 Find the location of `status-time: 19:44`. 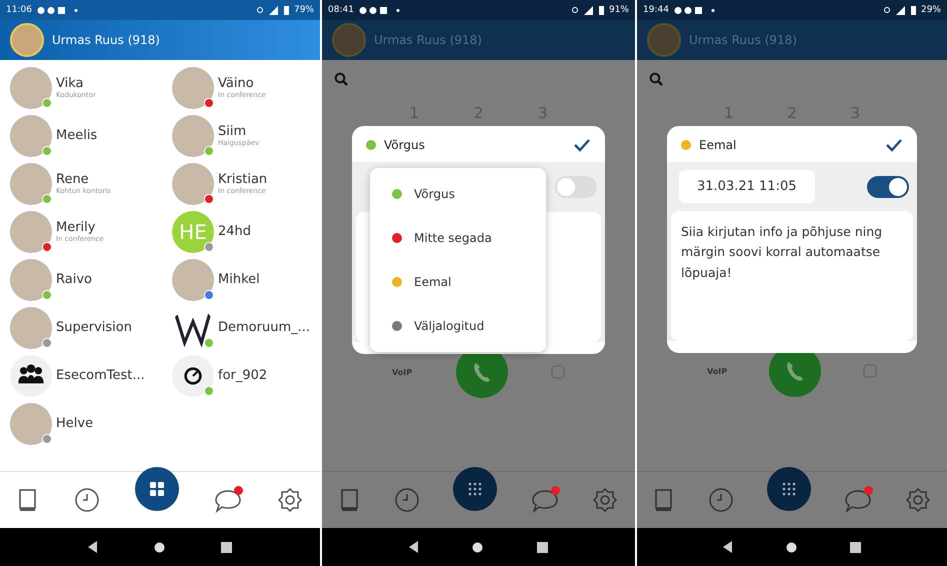

status-time: 19:44 is located at coordinates (656, 10).